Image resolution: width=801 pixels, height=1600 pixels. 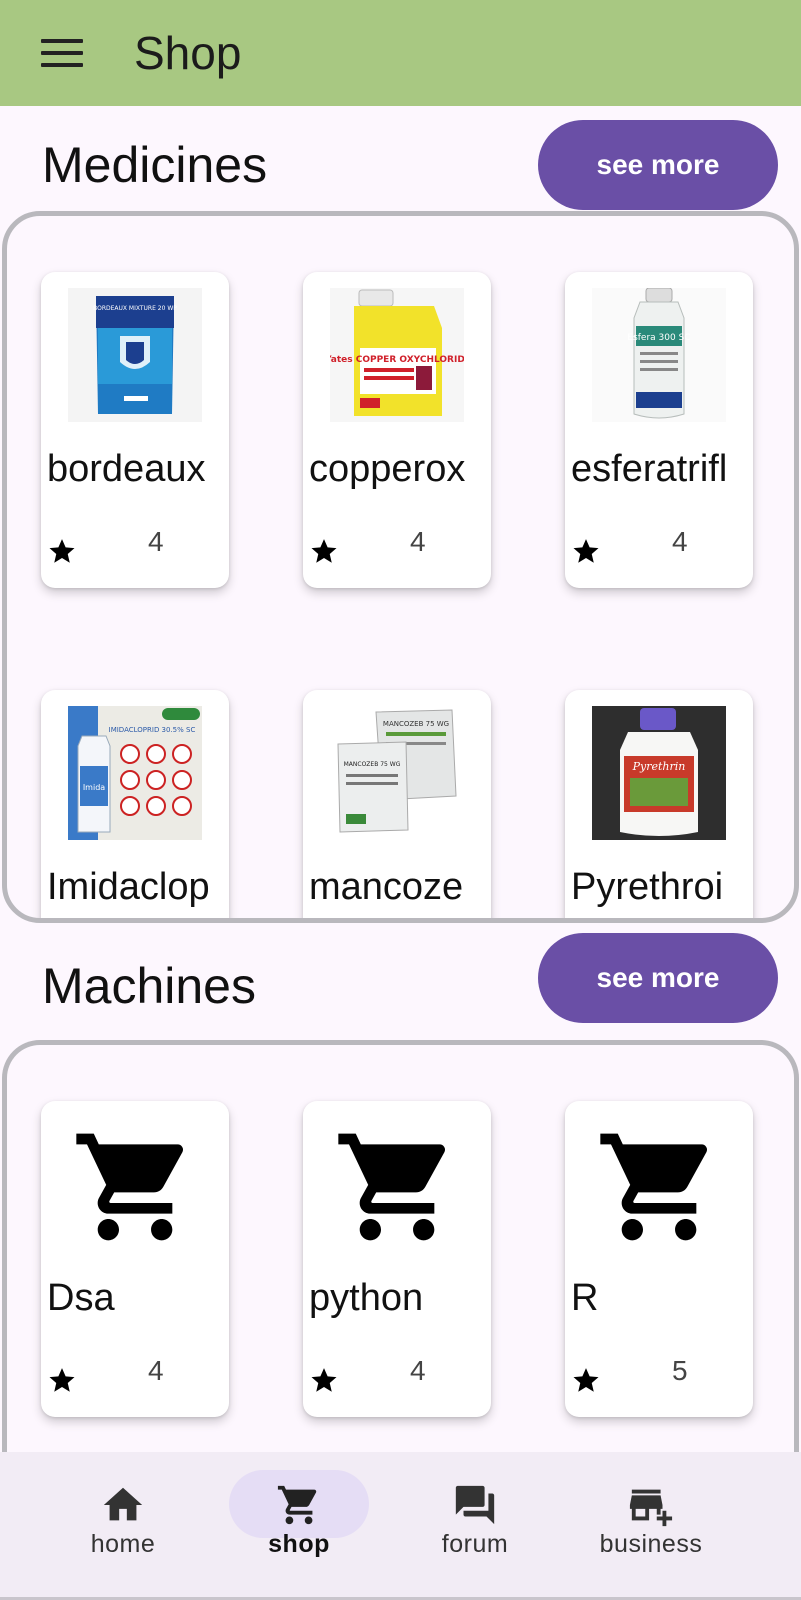 I want to click on nav-label-home: home, so click(x=123, y=1544).